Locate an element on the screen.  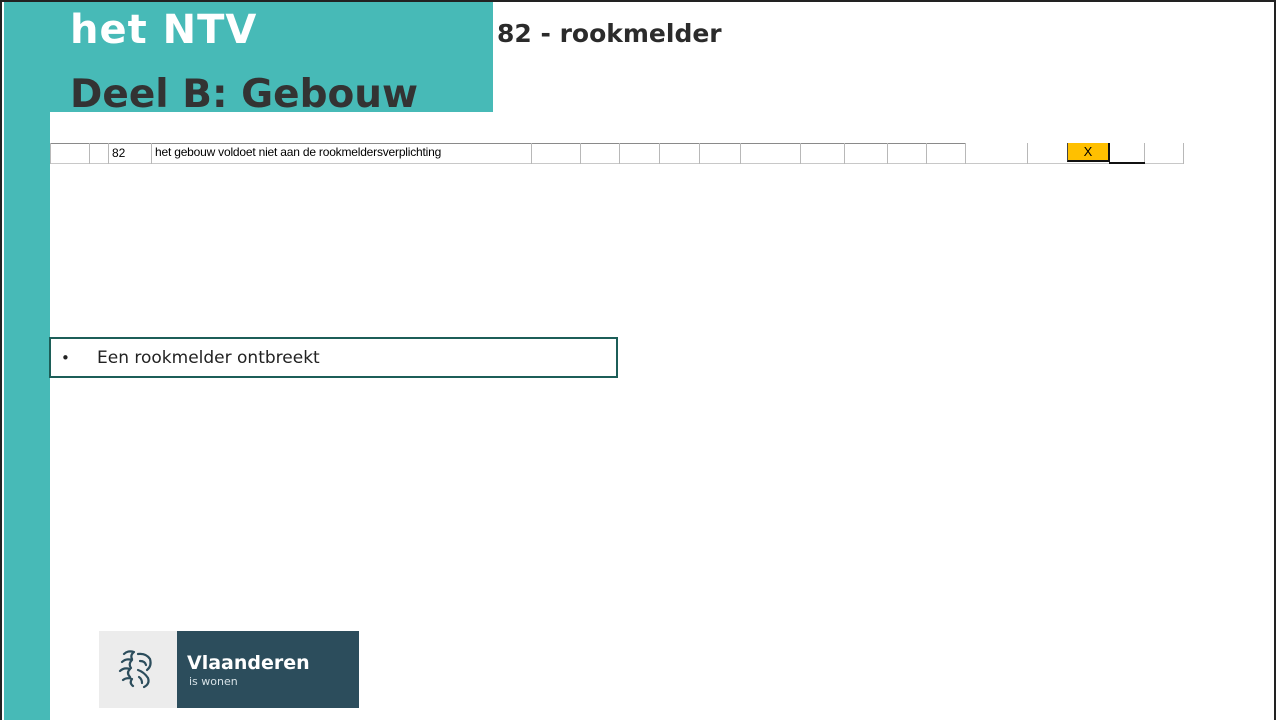
vlaanderen-logo: Vlaanderen is wonen is located at coordinates (229, 669).